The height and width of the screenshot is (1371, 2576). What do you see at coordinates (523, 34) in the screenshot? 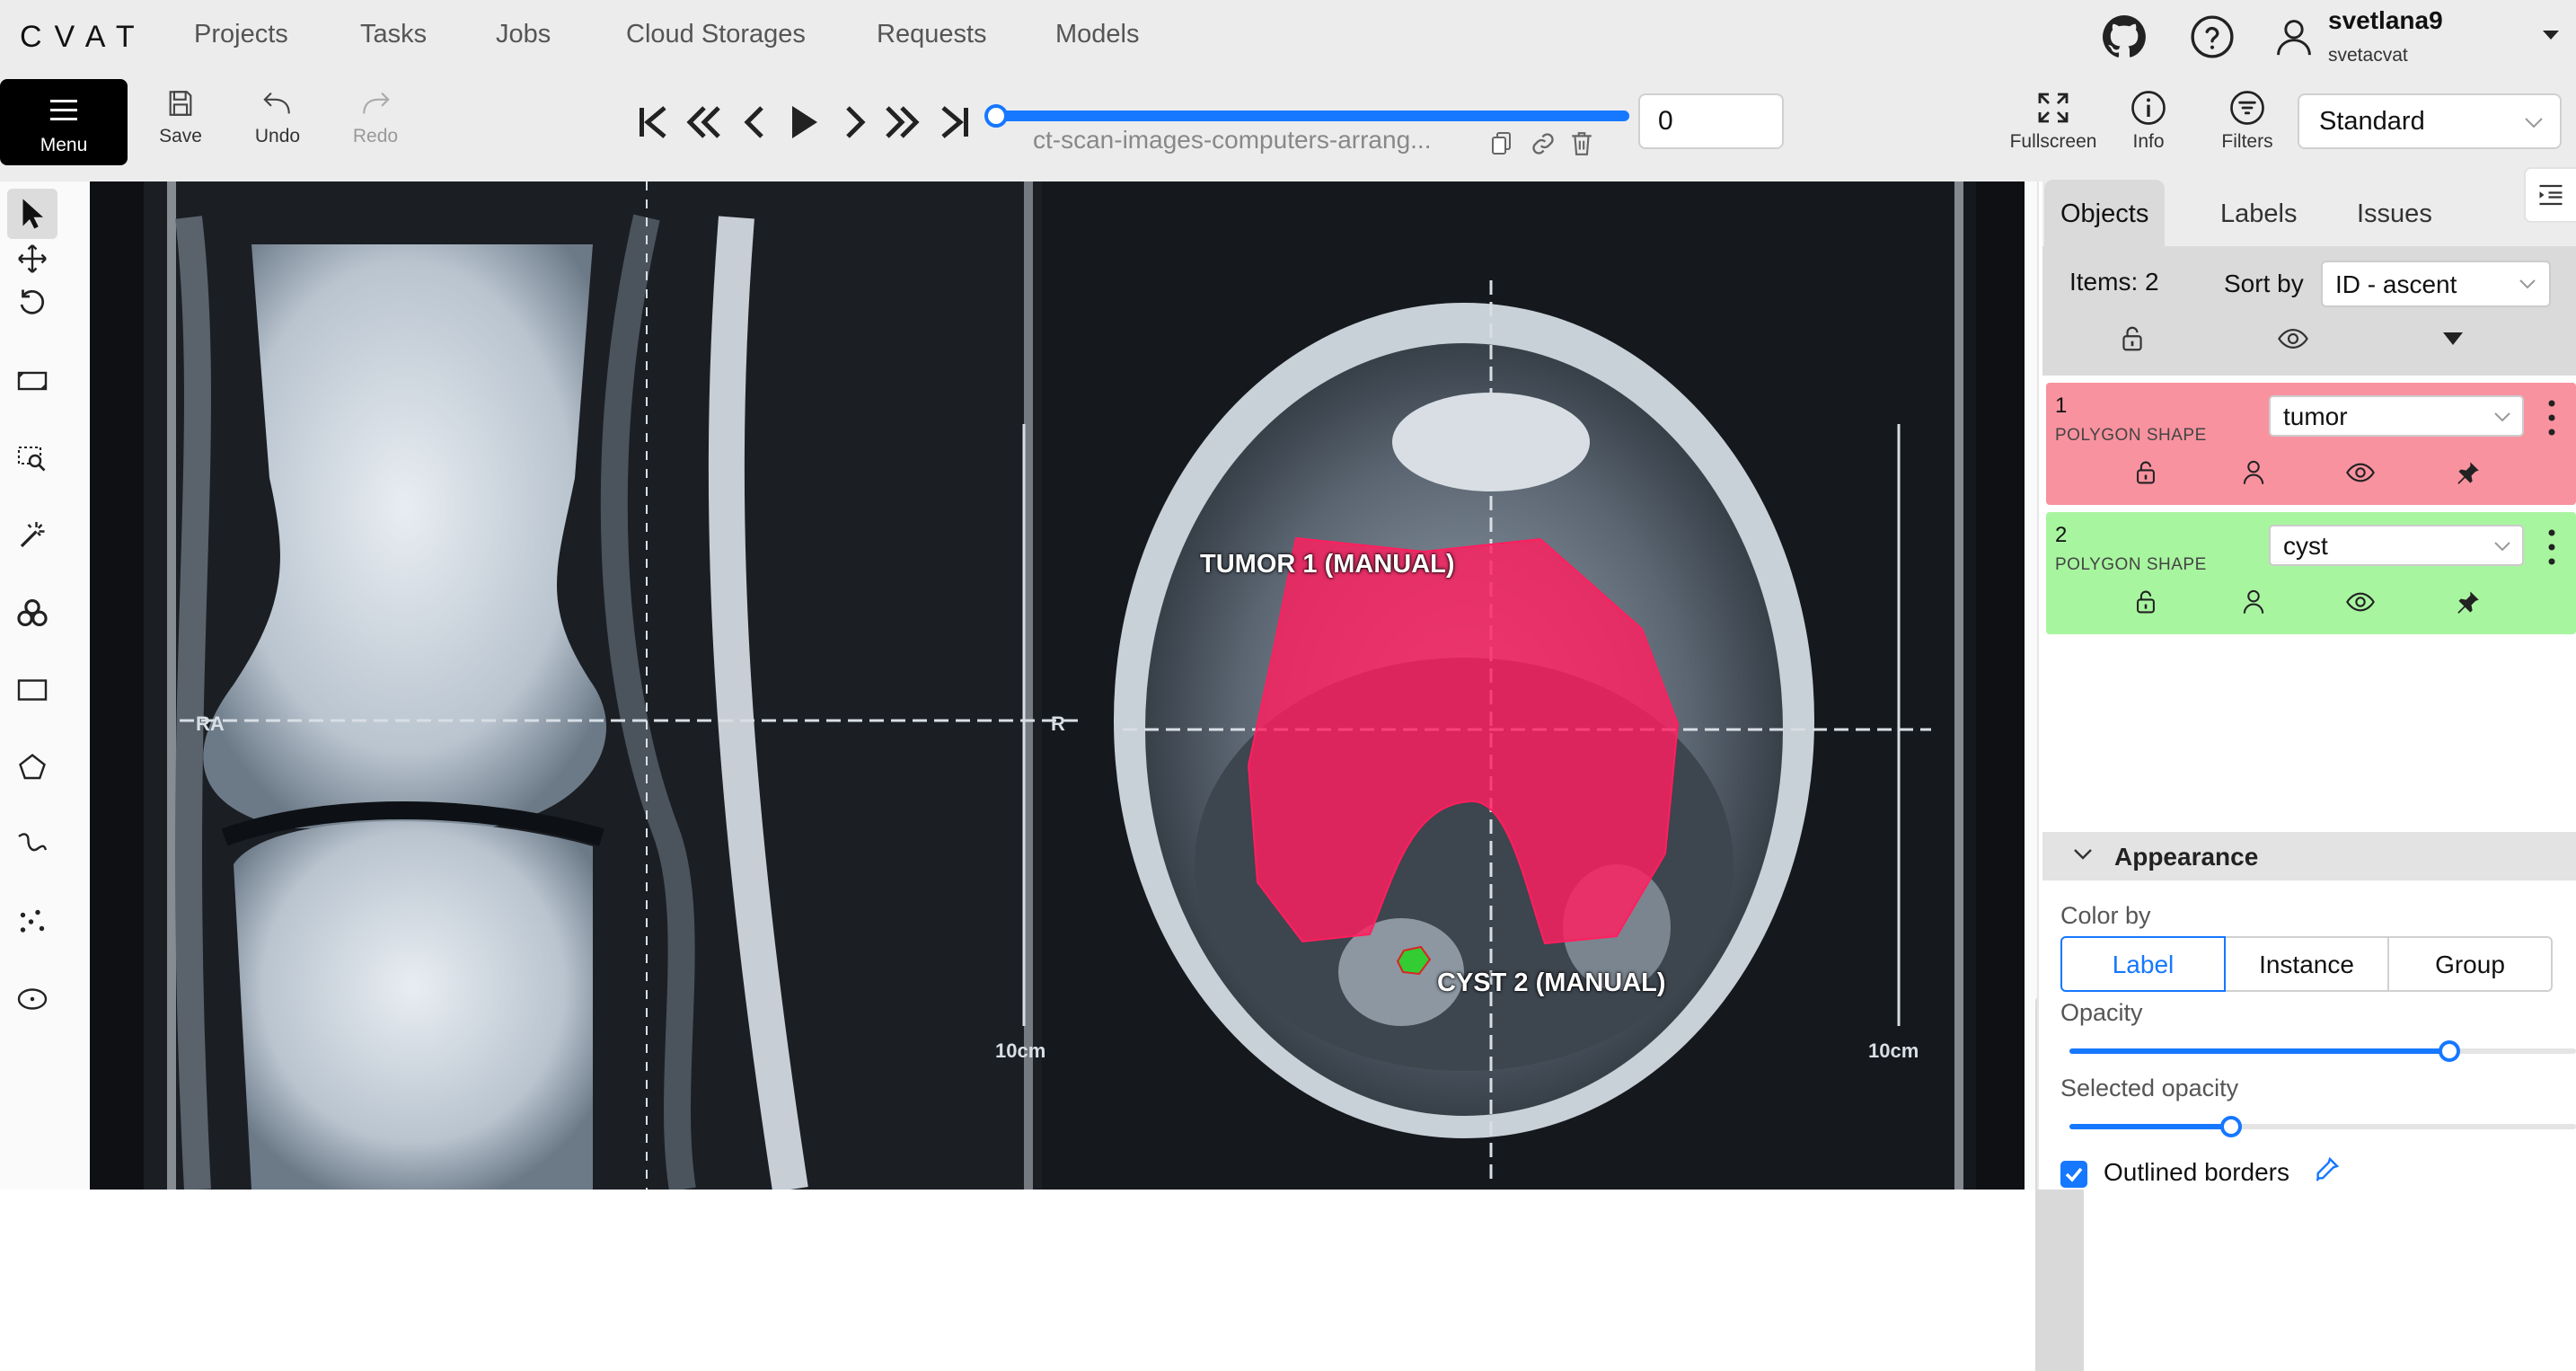
I see `nav-jobs: Jobs` at bounding box center [523, 34].